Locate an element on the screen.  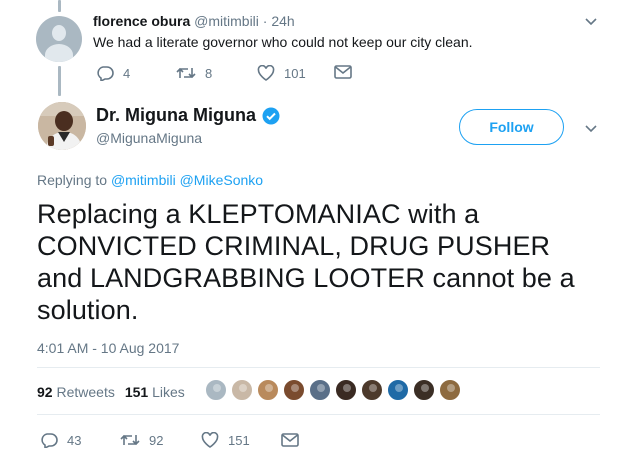
reply-author-line: florence obura @mitimbili · 24h is located at coordinates (194, 21).